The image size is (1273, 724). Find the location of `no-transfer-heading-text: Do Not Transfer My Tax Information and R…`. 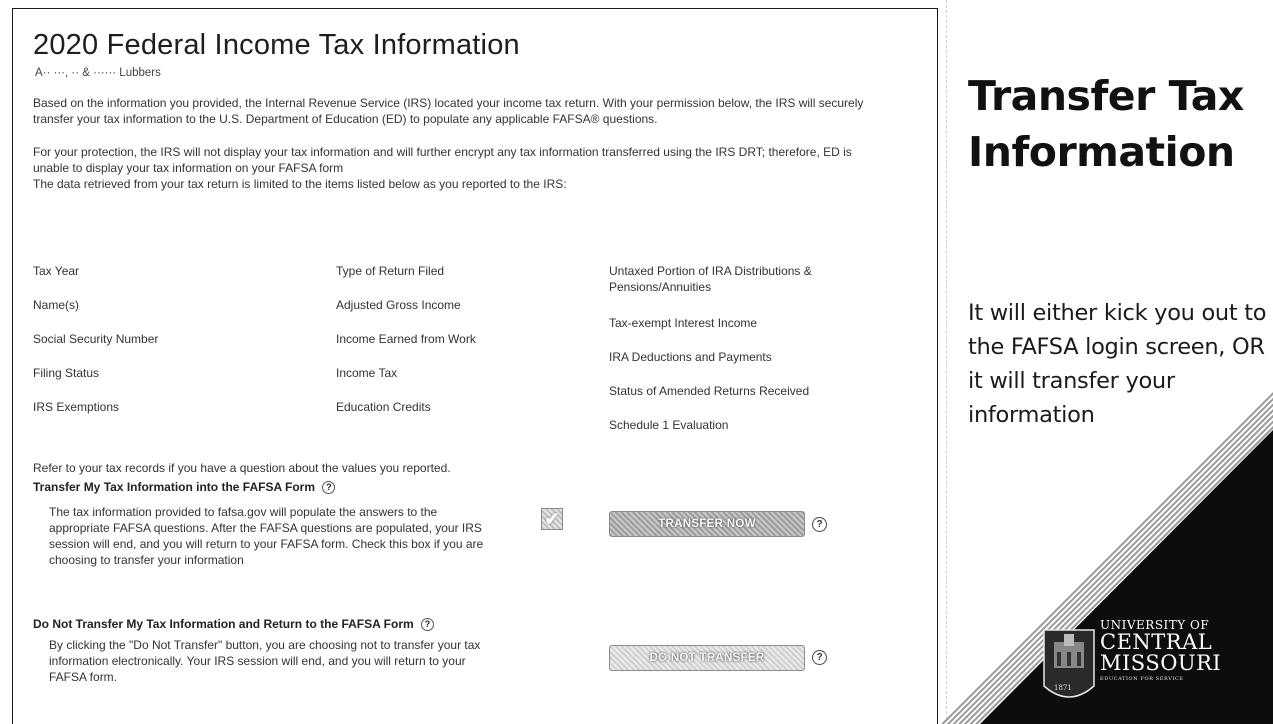

no-transfer-heading-text: Do Not Transfer My Tax Information and R… is located at coordinates (223, 624).